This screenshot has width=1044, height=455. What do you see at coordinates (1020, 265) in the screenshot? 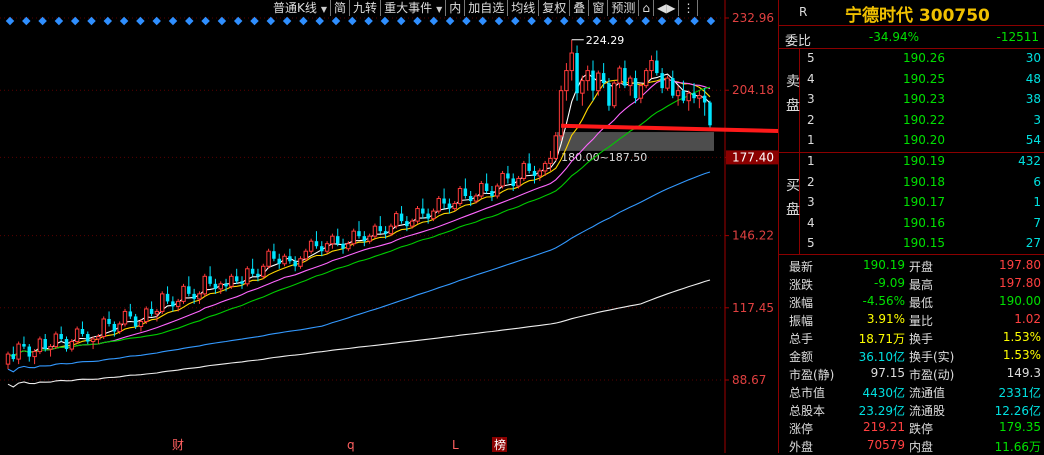
I see `stats-value: 197.80` at bounding box center [1020, 265].